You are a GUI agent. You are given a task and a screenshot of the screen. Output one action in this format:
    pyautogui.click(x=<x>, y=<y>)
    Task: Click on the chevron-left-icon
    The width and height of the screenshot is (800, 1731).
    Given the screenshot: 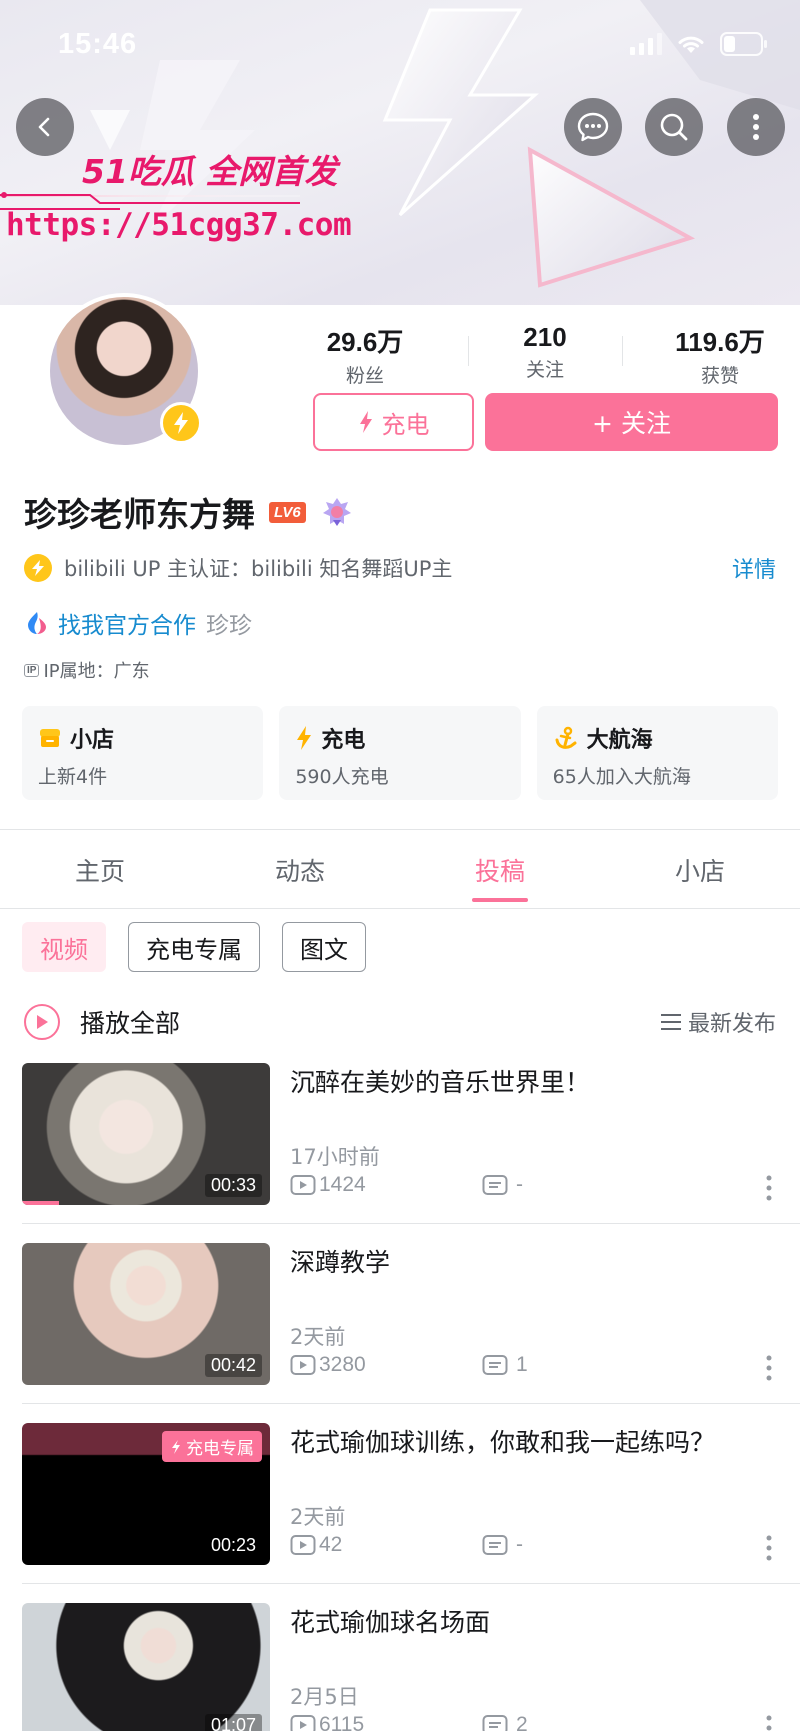 What is the action you would take?
    pyautogui.click(x=44, y=127)
    